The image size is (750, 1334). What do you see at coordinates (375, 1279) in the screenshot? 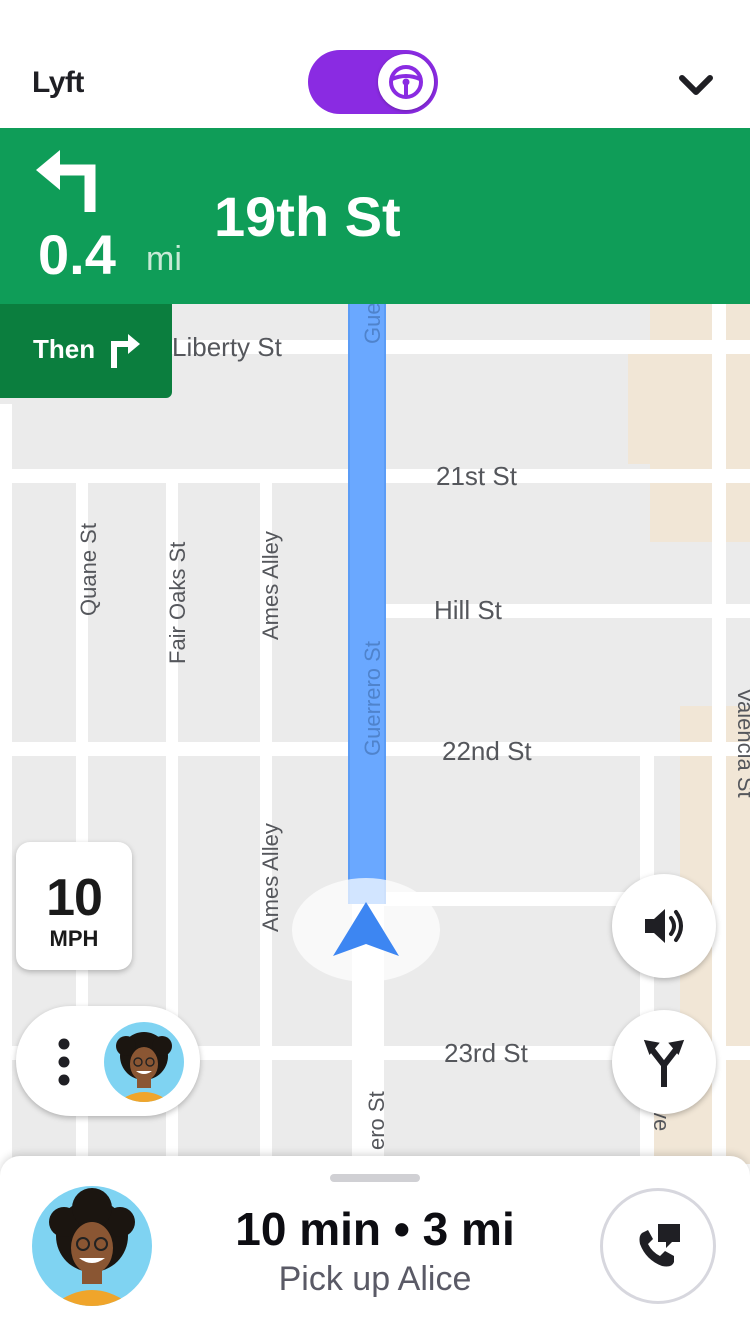
I see `trip-action-label: Pick up Alice` at bounding box center [375, 1279].